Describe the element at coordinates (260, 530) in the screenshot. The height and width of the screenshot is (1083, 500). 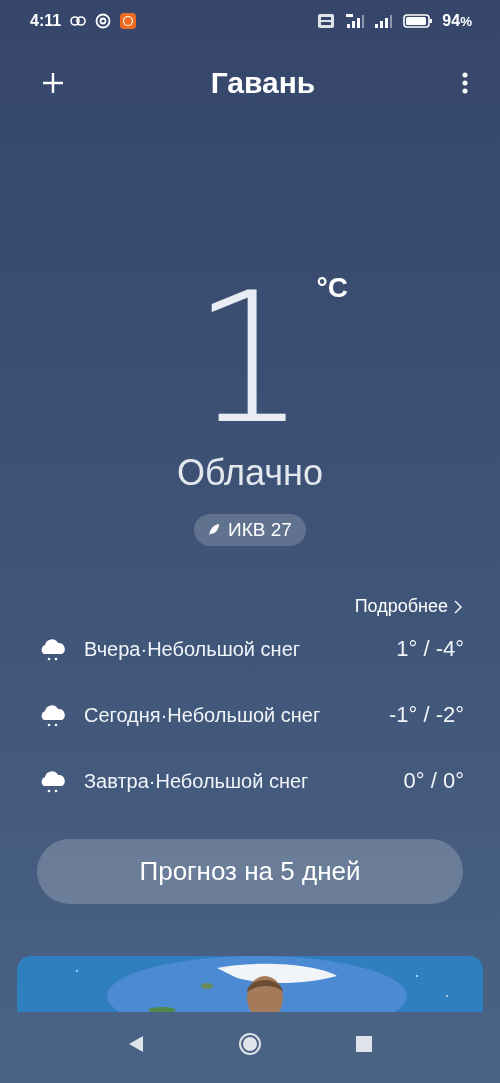
I see `air-quality-index: ИКВ 27` at that location.